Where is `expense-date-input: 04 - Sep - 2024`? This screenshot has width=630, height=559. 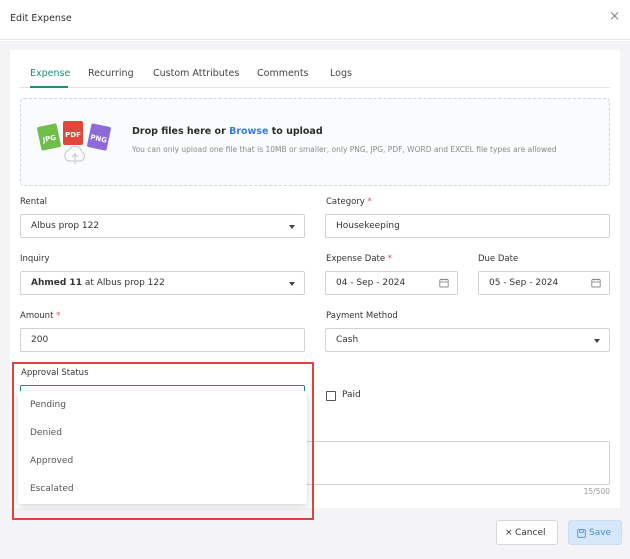
expense-date-input: 04 - Sep - 2024 is located at coordinates (391, 283).